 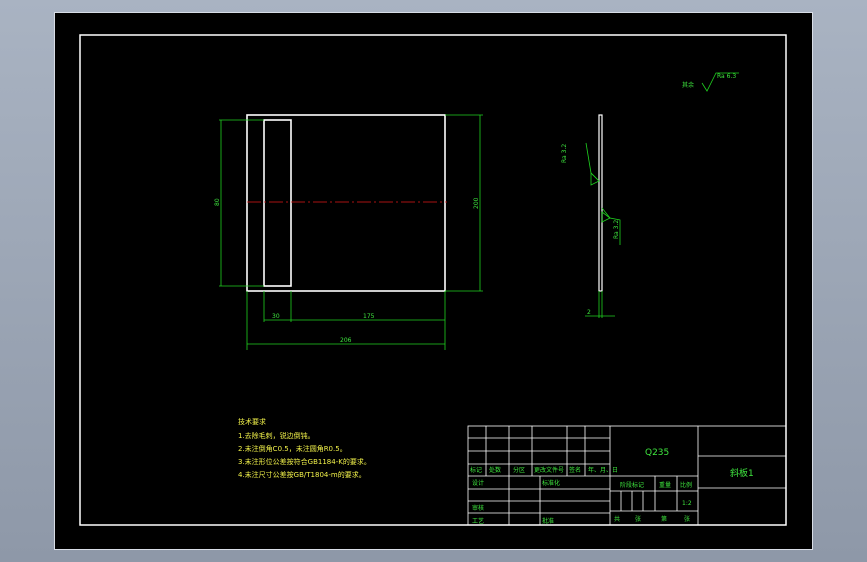 What do you see at coordinates (478, 521) in the screenshot?
I see `lbl-process: 工艺` at bounding box center [478, 521].